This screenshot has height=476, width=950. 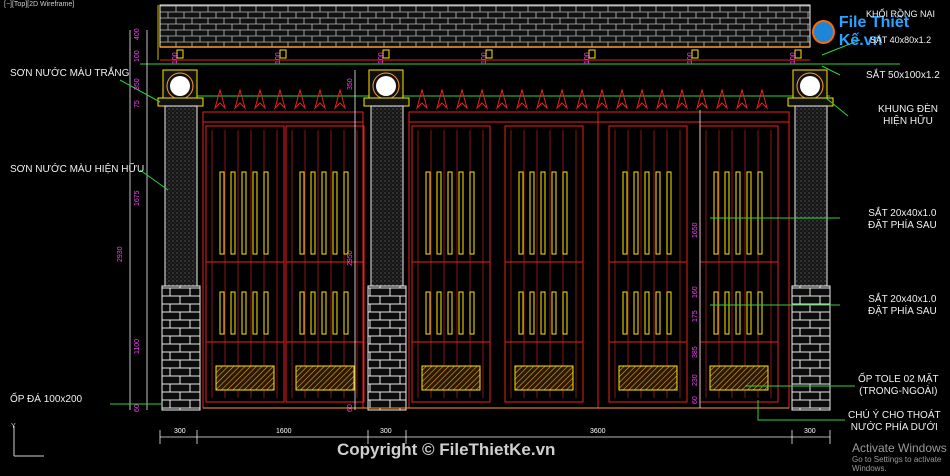 I want to click on dim-v-left-1: 400, so click(x=137, y=34).